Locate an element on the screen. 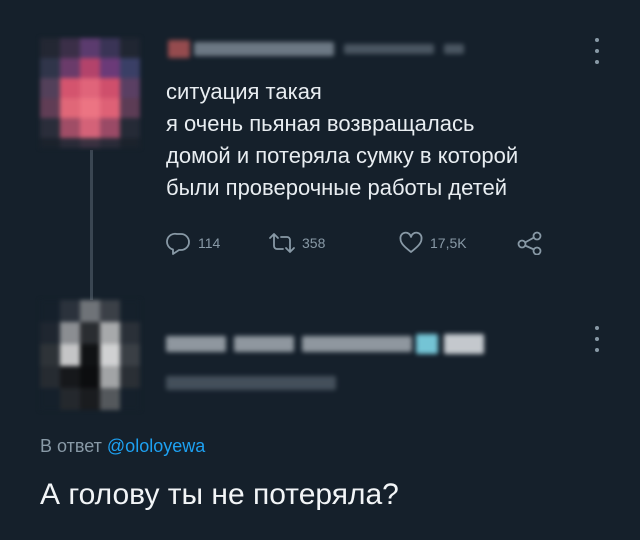  tweet-text-line: домой и потеряла сумку в которой is located at coordinates (342, 155).